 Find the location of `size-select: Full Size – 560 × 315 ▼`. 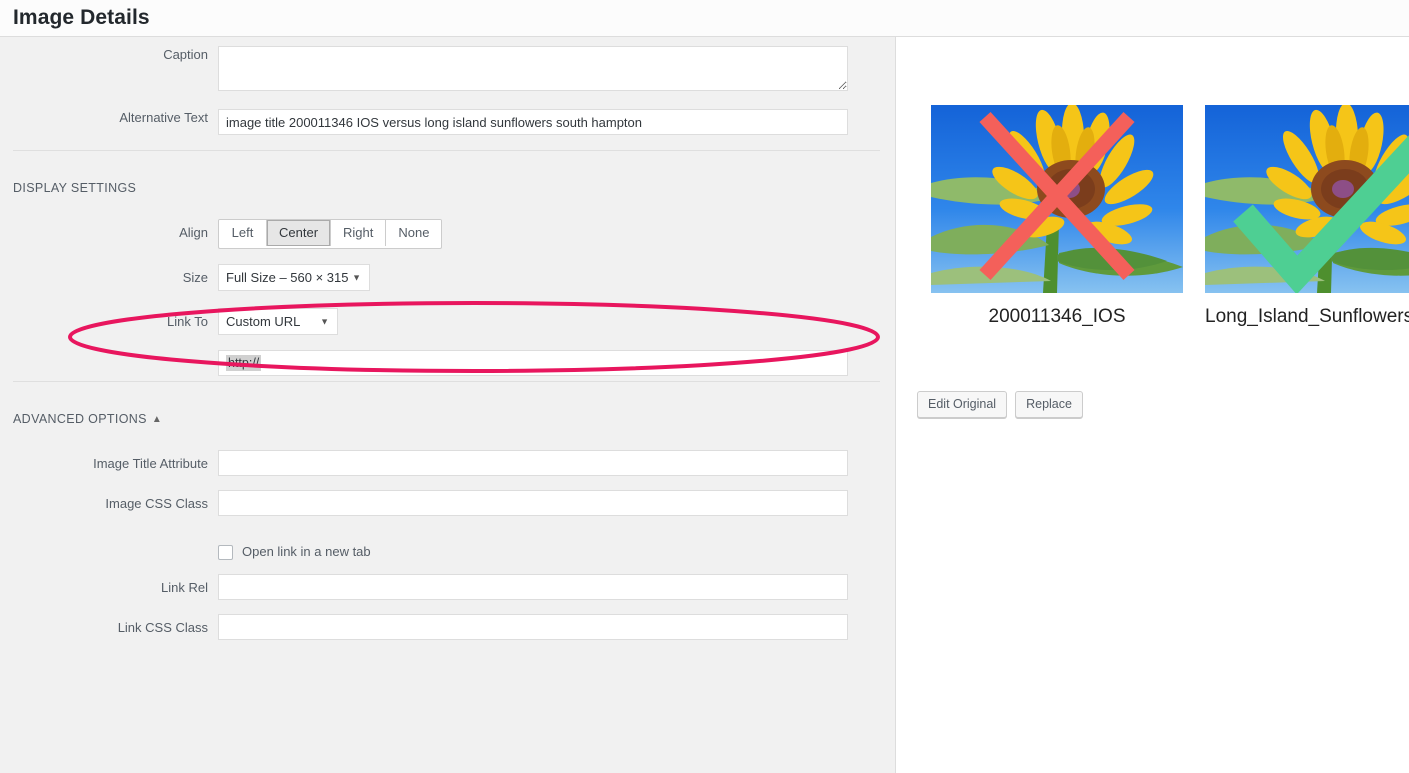

size-select: Full Size – 560 × 315 ▼ is located at coordinates (294, 277).